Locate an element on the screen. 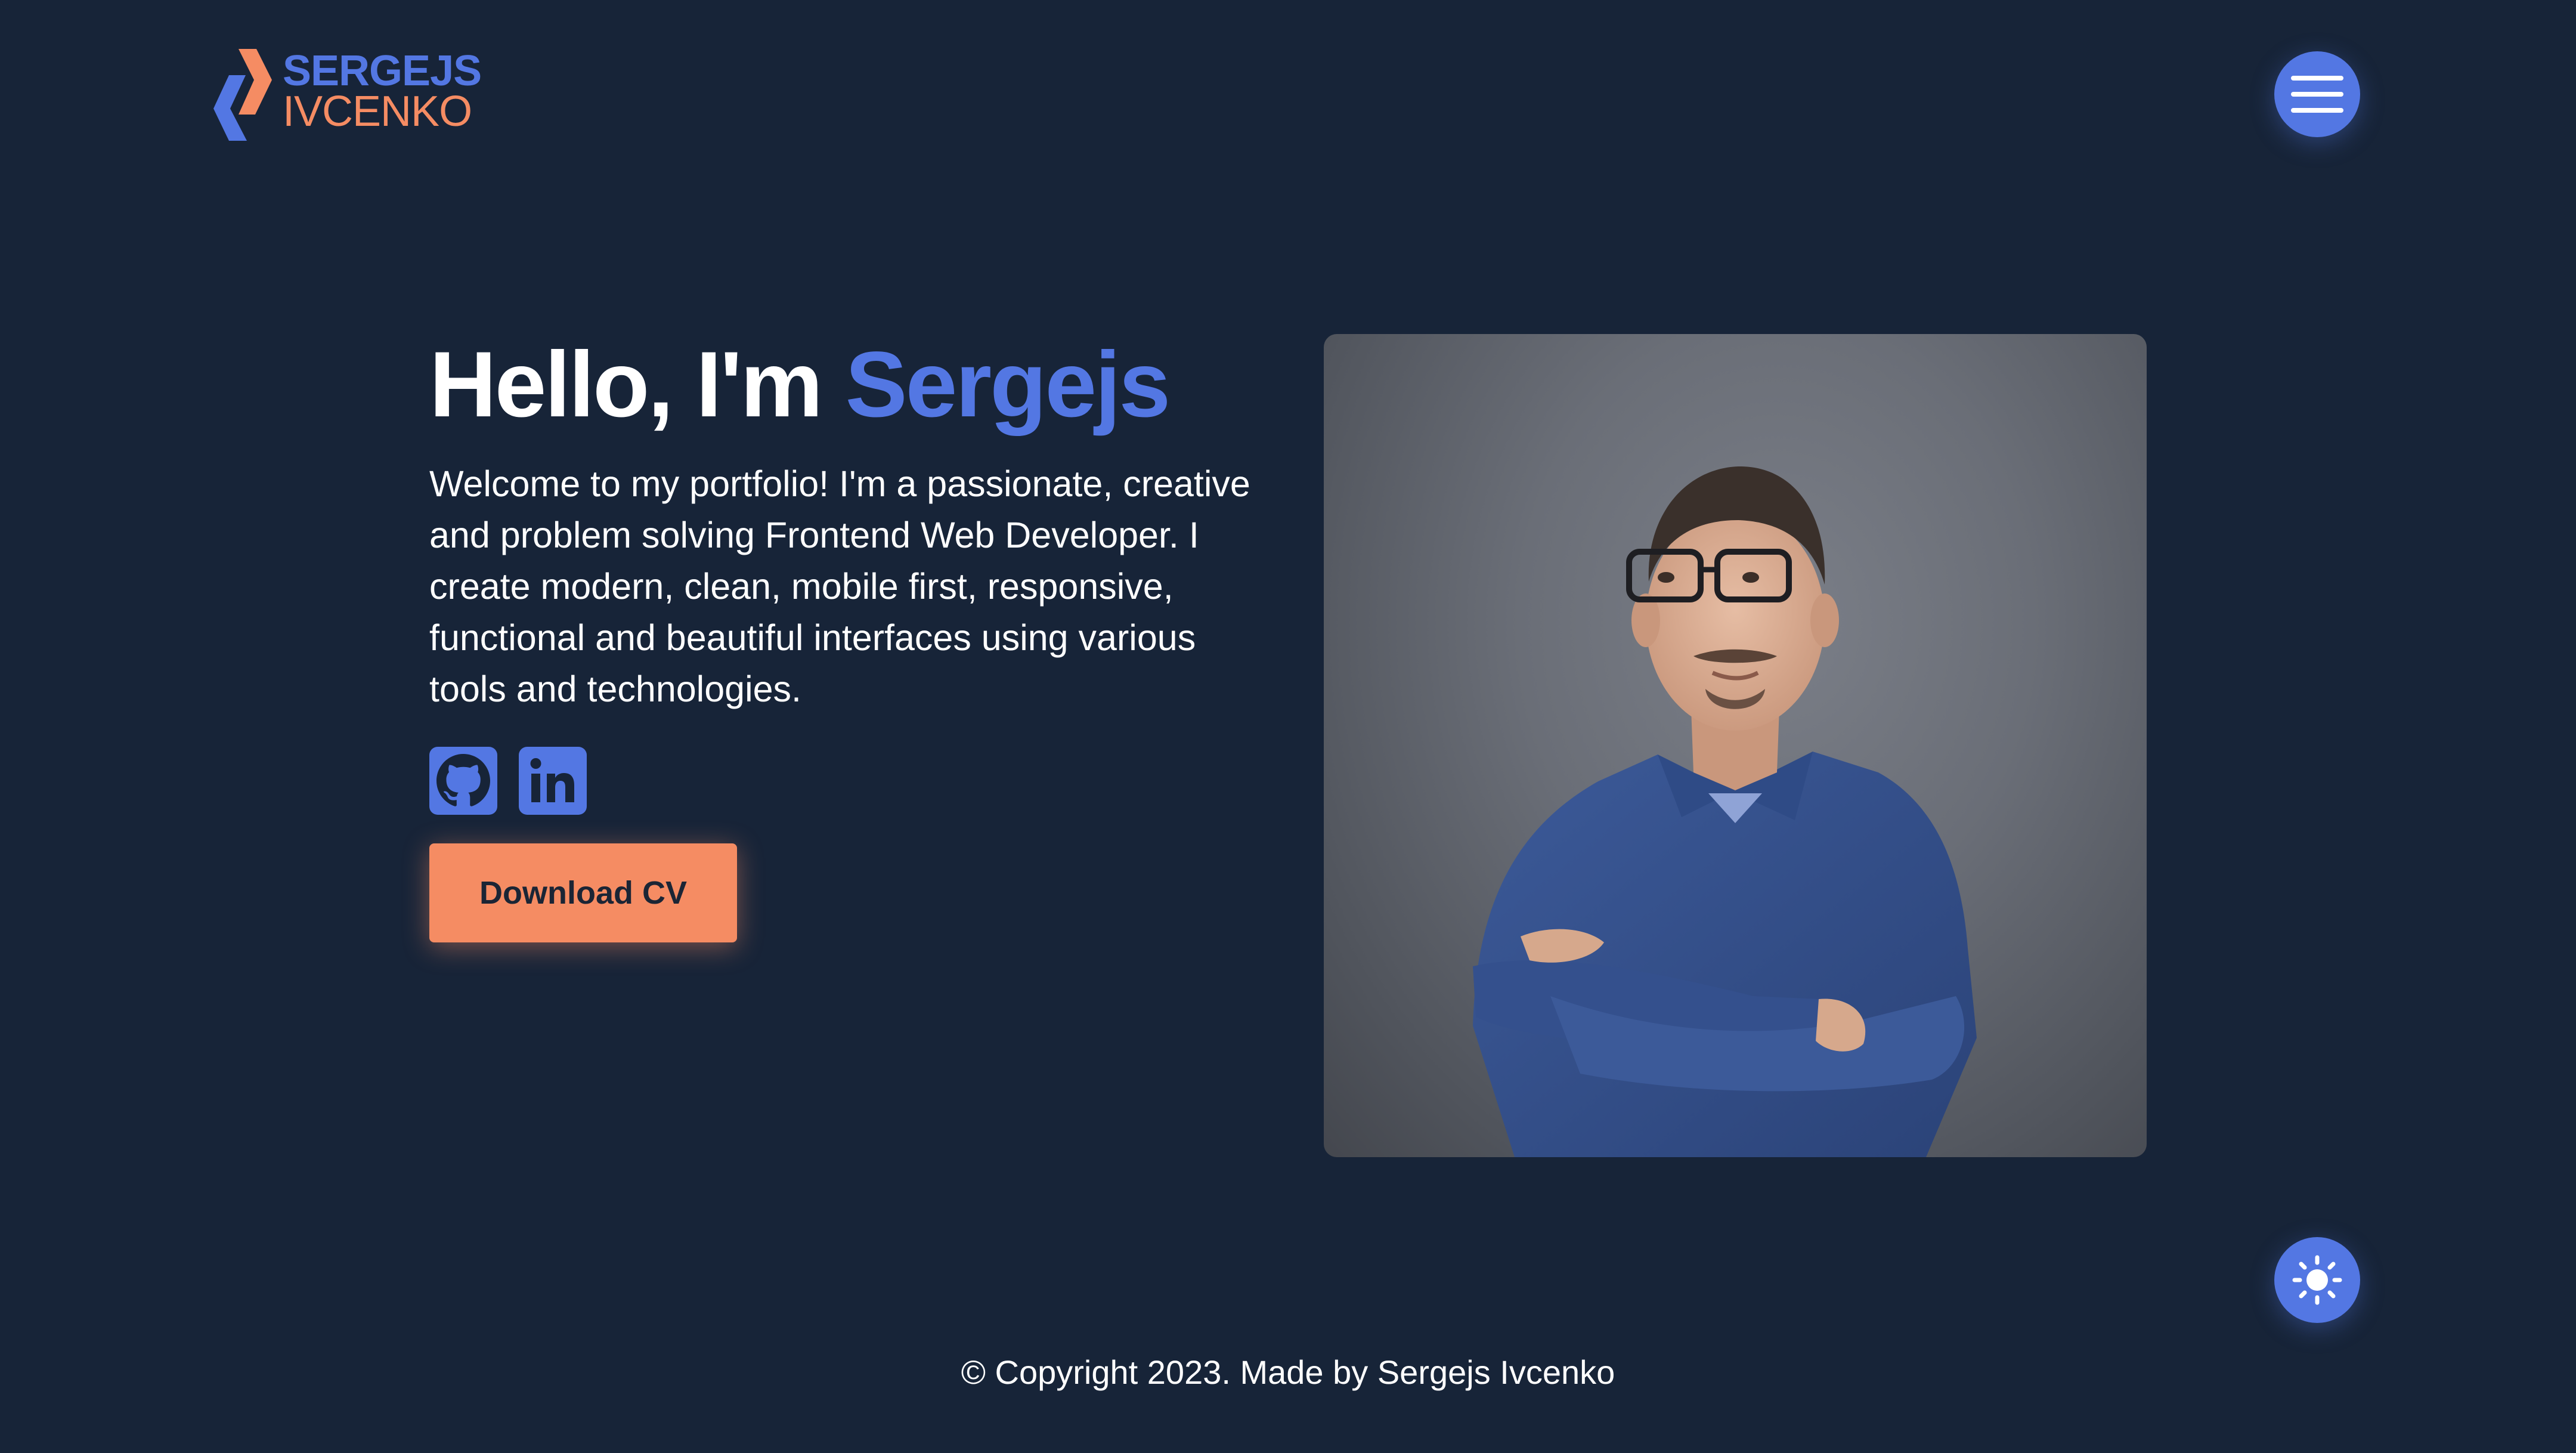  github-link is located at coordinates (463, 781).